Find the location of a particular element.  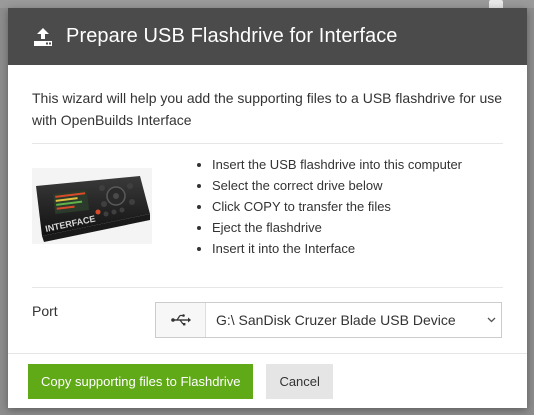

step-item: Select the correct drive below is located at coordinates (337, 185).